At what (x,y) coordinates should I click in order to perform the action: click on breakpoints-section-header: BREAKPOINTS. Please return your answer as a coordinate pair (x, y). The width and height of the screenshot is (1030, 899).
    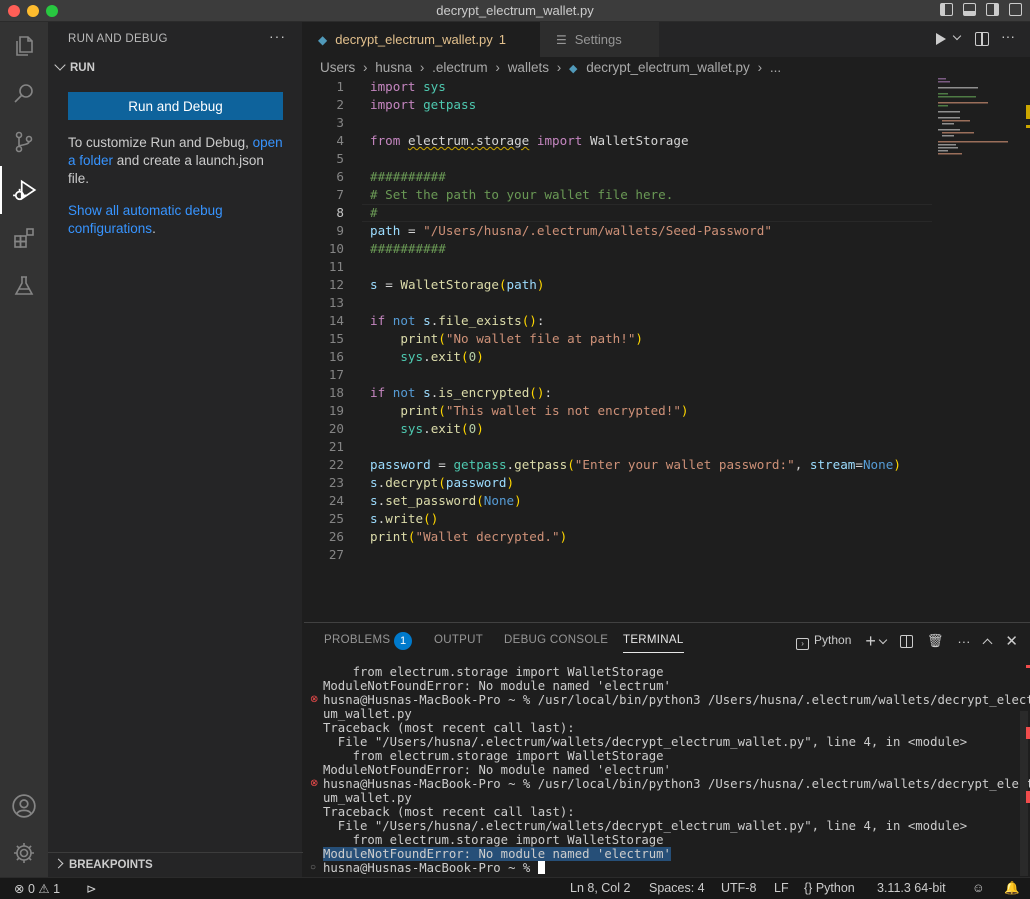
    Looking at the image, I should click on (175, 864).